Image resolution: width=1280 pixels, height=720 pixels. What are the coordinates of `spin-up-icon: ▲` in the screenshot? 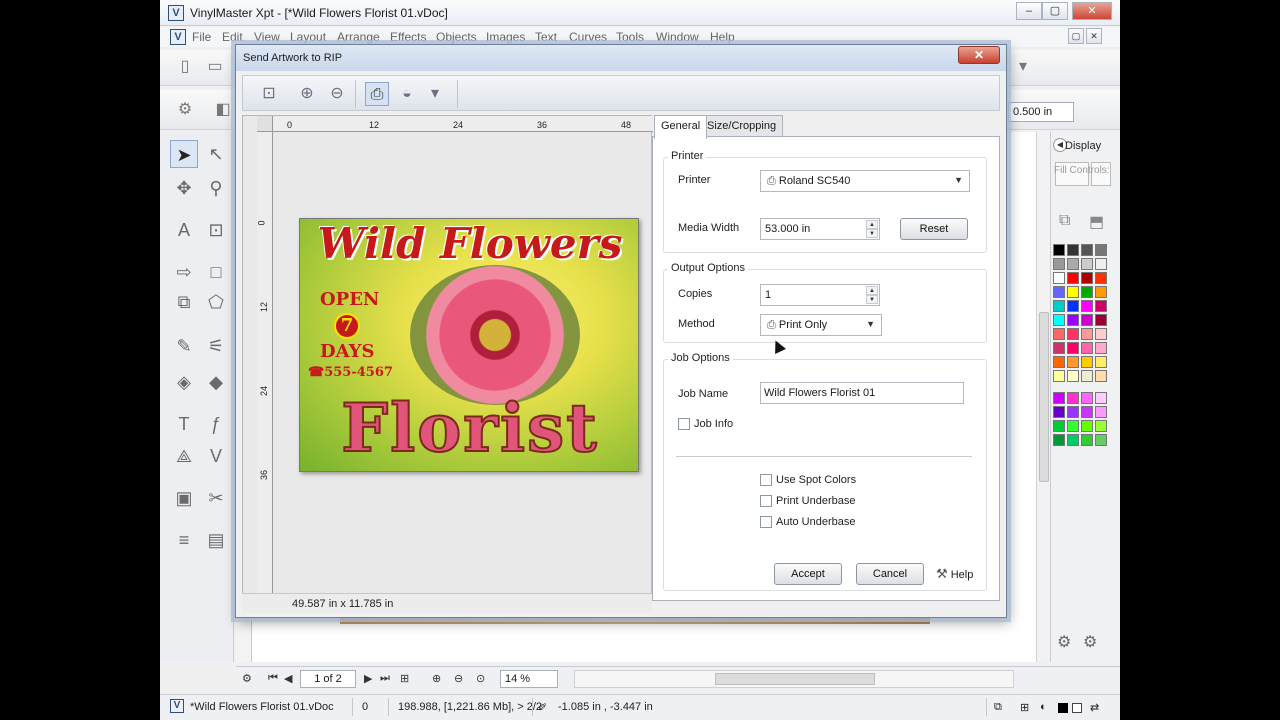 It's located at (872, 290).